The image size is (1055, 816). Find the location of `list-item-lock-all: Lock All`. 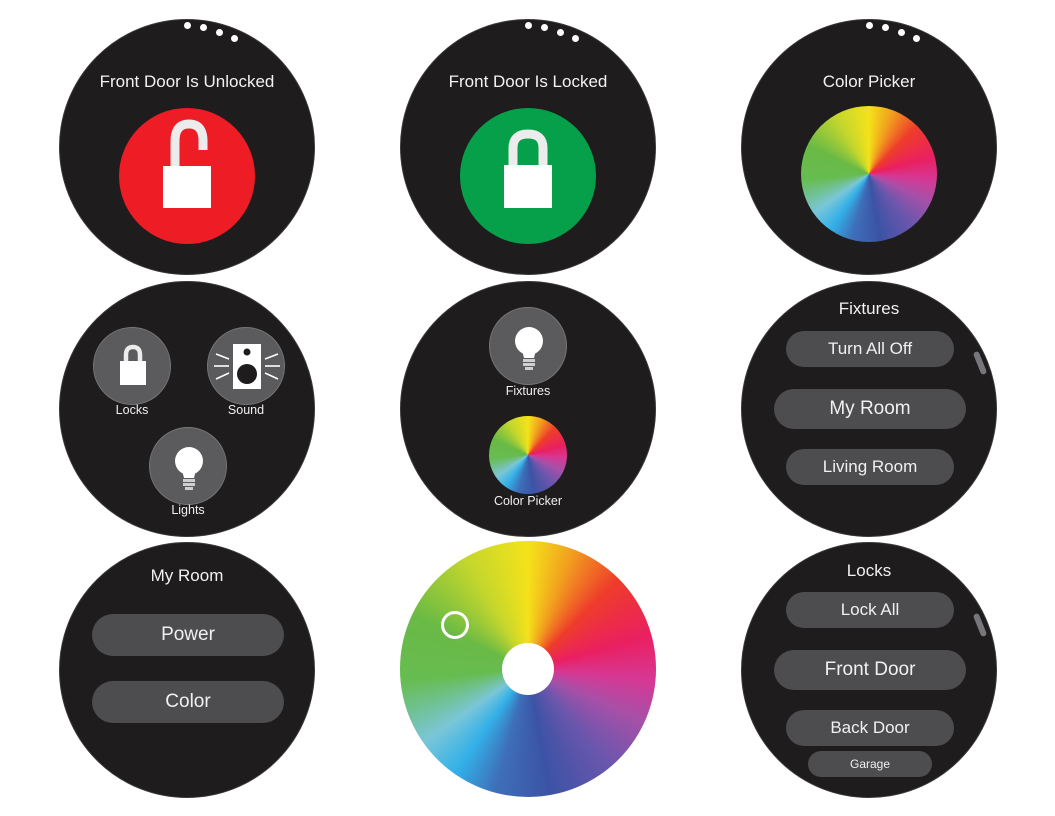

list-item-lock-all: Lock All is located at coordinates (870, 610).